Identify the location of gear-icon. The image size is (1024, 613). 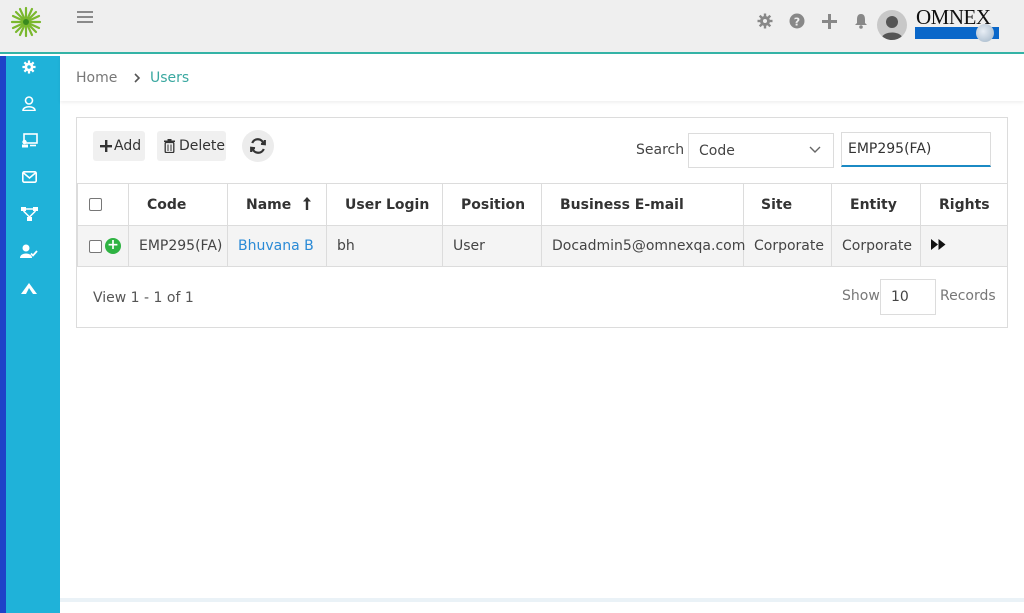
(765, 21).